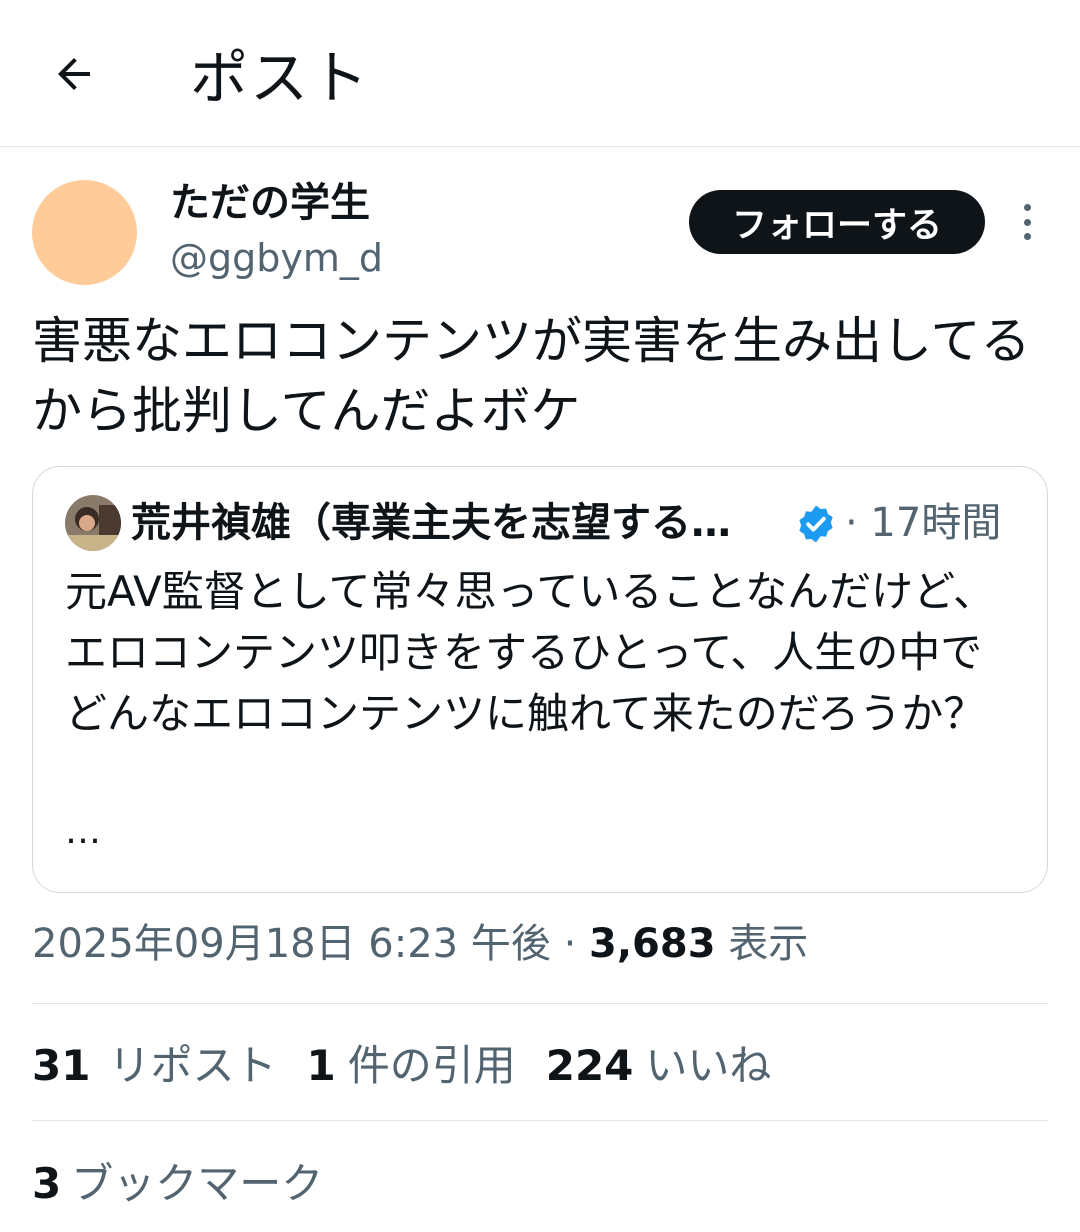  Describe the element at coordinates (837, 222) in the screenshot. I see `follow-button: フォローする` at that location.